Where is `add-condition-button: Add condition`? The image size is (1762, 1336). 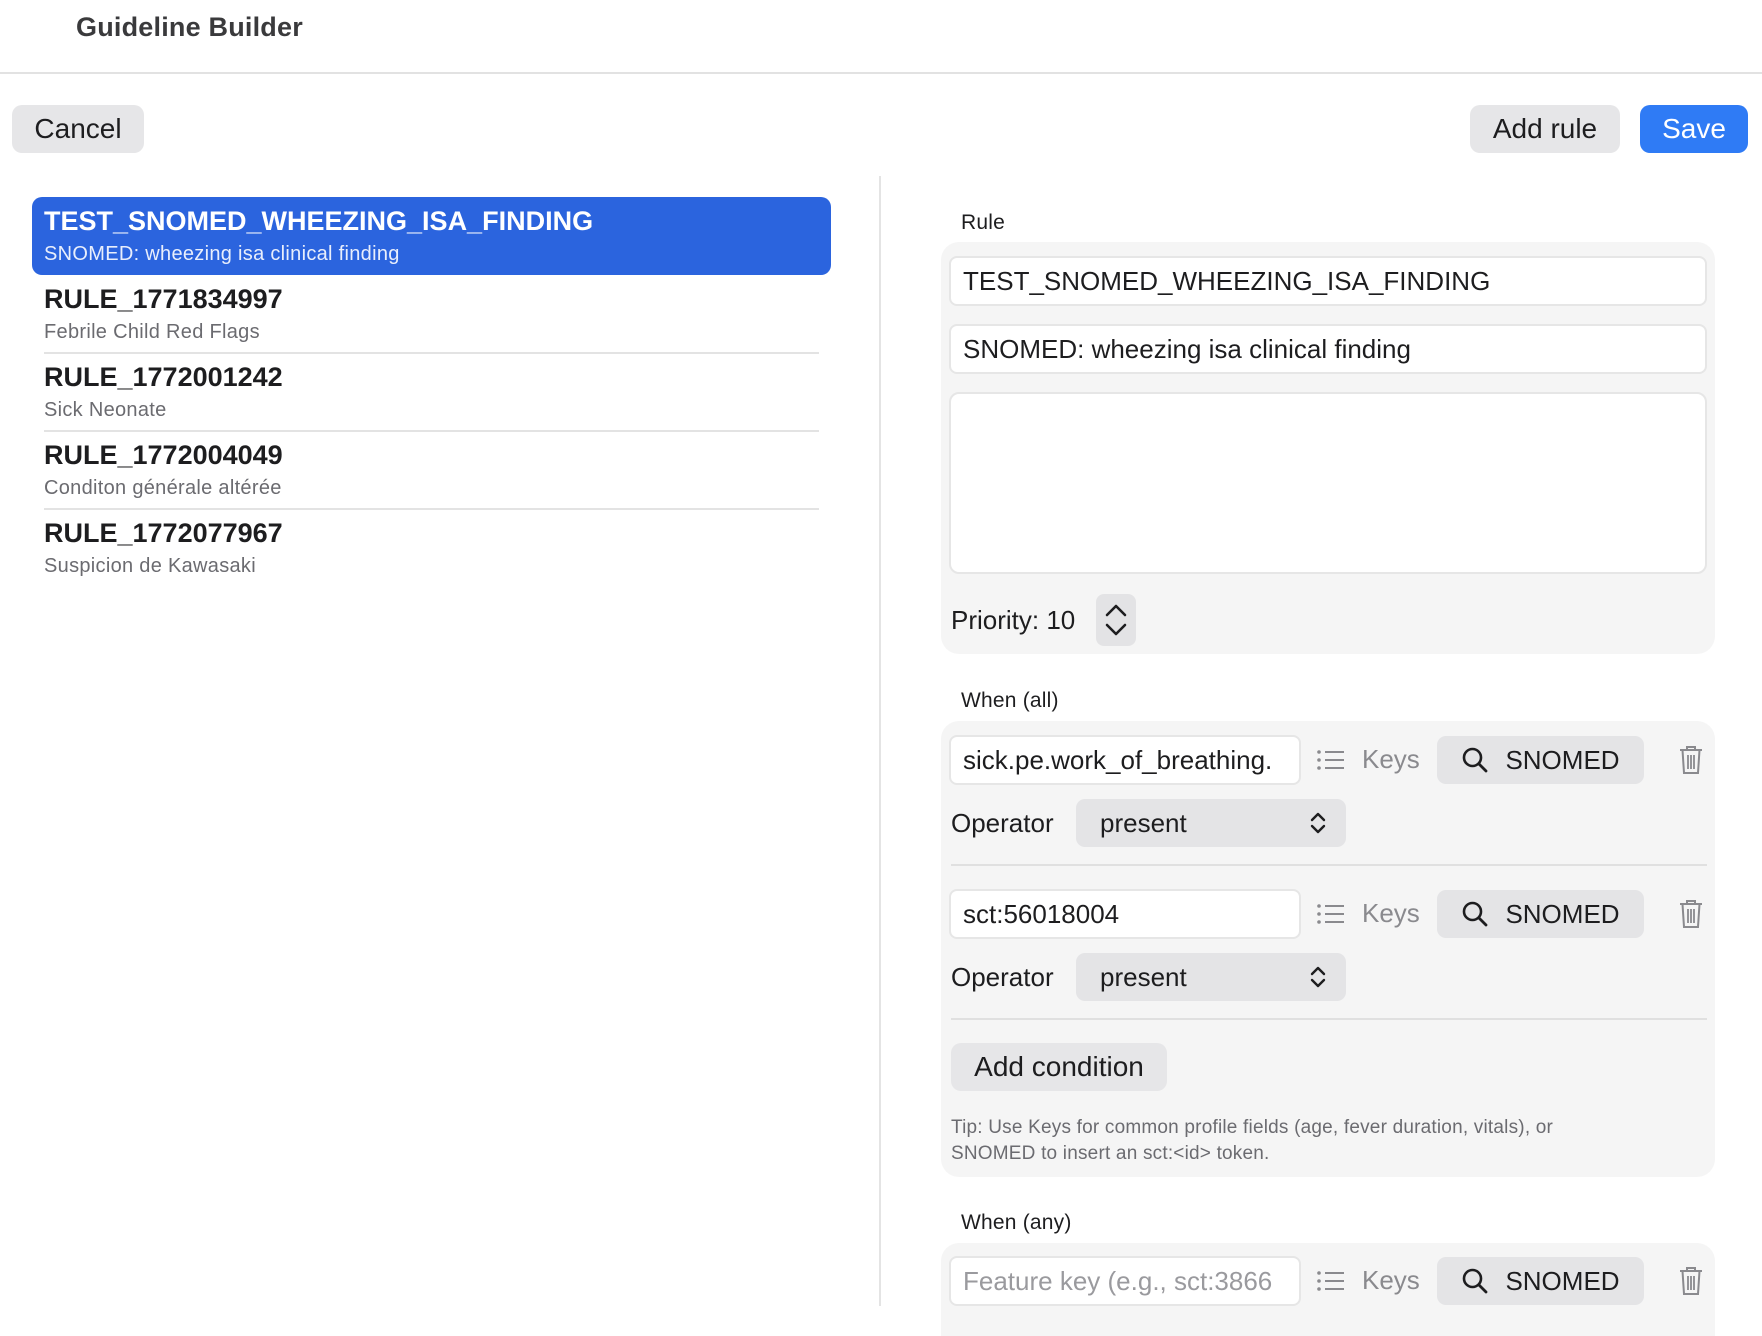 add-condition-button: Add condition is located at coordinates (1059, 1067).